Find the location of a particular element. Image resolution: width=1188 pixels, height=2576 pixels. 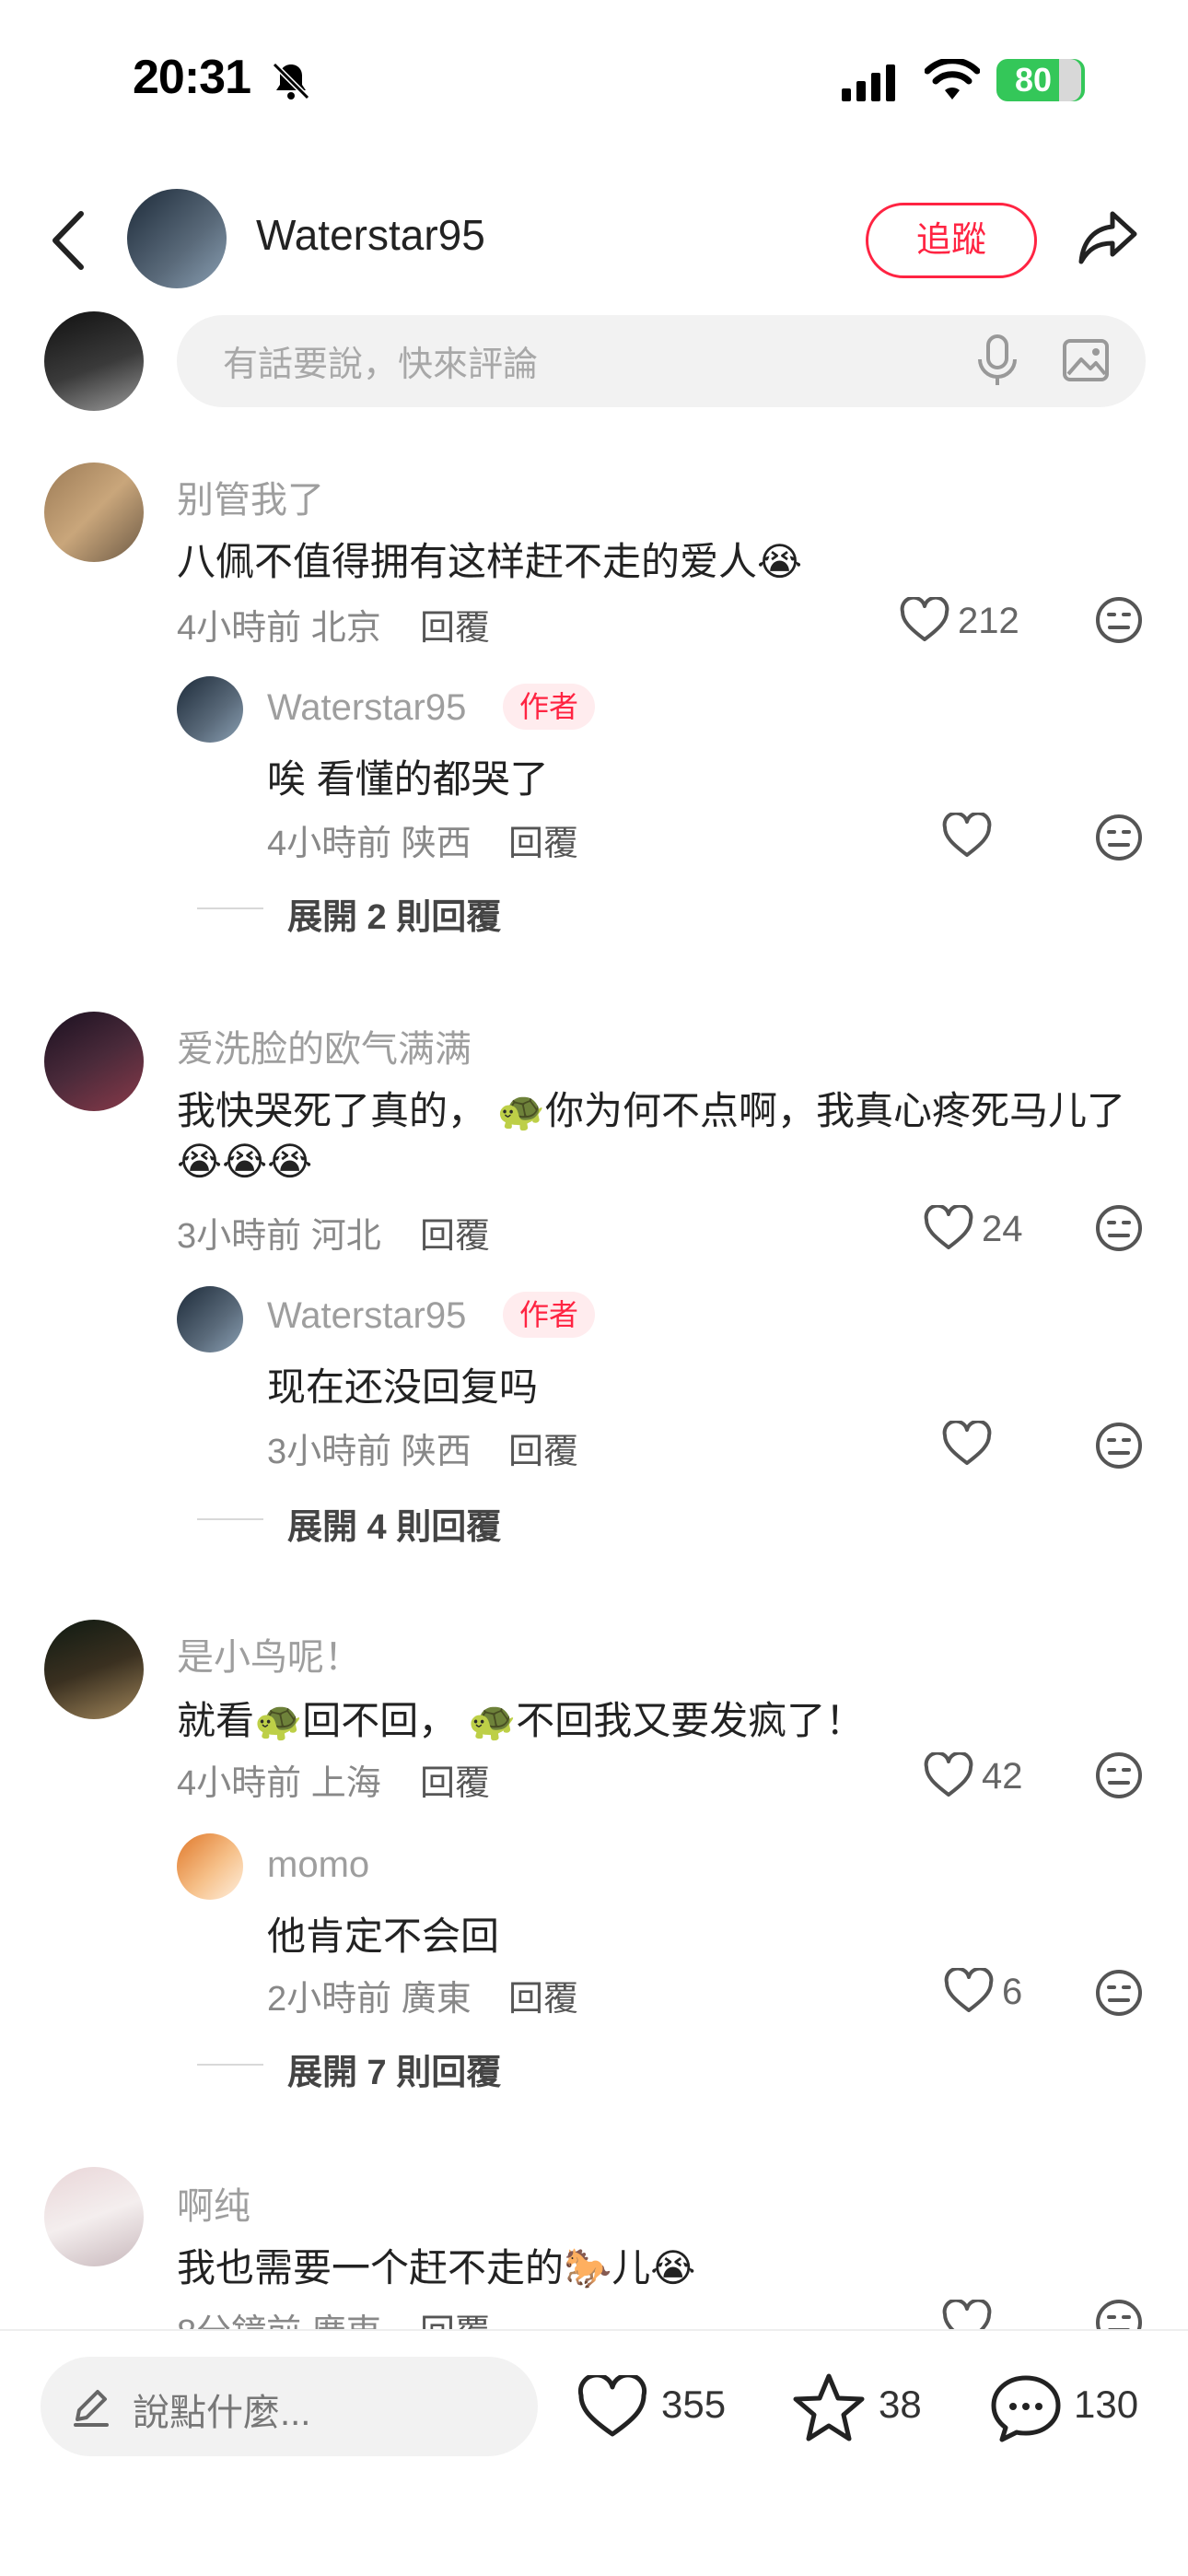

status-time: 20:31 is located at coordinates (192, 77).